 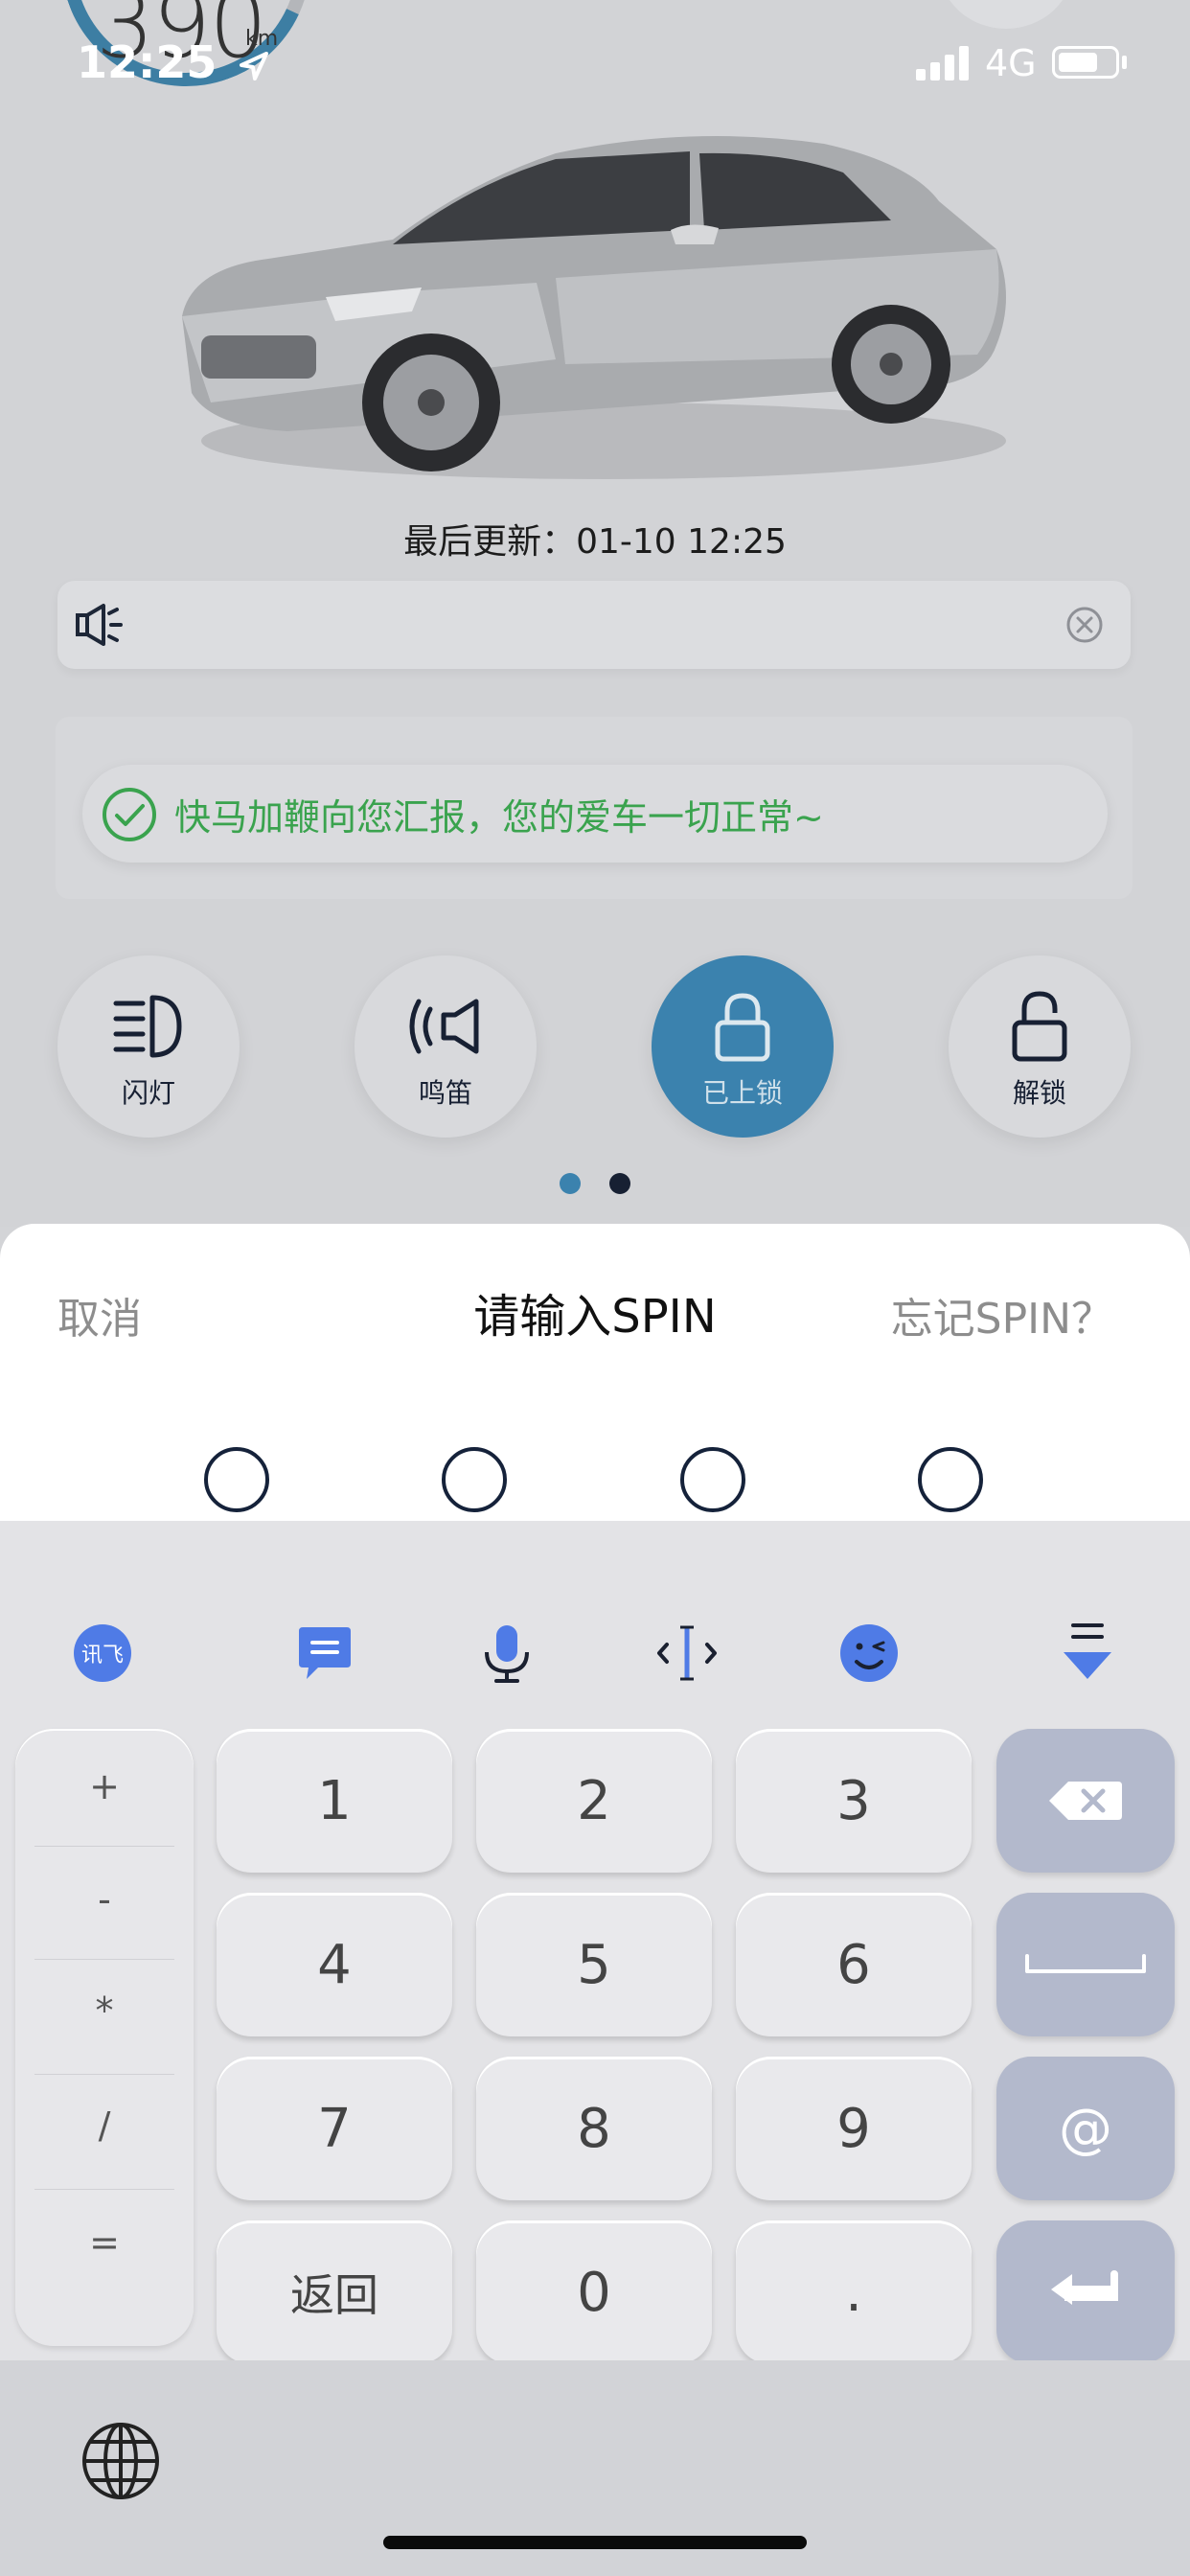 What do you see at coordinates (594, 2128) in the screenshot?
I see `key-8: 8` at bounding box center [594, 2128].